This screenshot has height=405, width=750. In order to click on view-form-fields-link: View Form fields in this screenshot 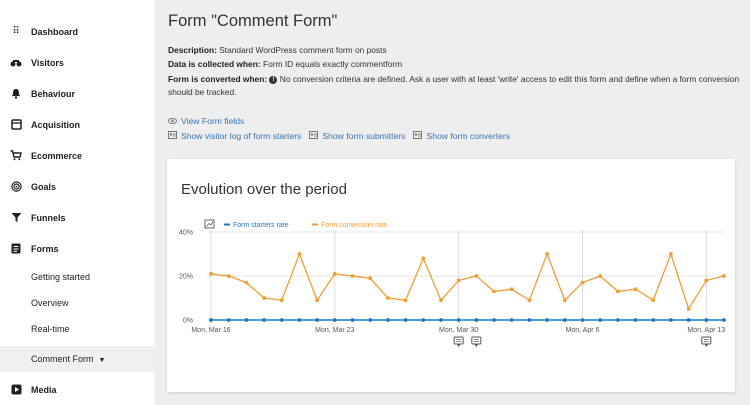, I will do `click(206, 121)`.